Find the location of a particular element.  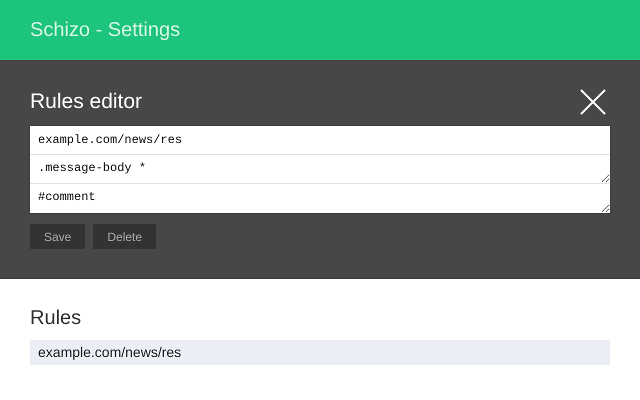

selector-field: #comment is located at coordinates (320, 198).